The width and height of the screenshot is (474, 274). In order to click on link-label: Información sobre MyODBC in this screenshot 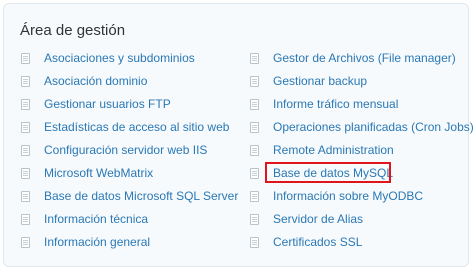, I will do `click(348, 196)`.